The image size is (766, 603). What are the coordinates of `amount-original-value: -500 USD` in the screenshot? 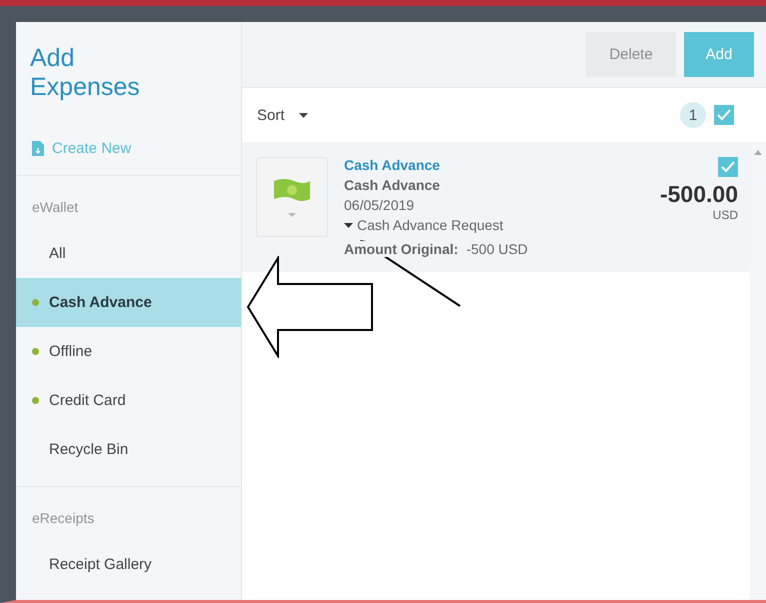 It's located at (497, 249).